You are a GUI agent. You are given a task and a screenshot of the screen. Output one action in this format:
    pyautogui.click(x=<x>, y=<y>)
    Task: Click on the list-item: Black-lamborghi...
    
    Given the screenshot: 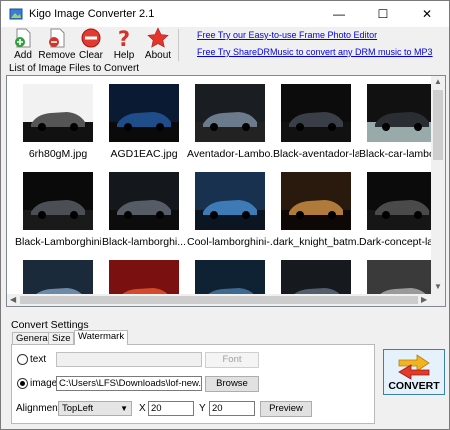 What is the action you would take?
    pyautogui.click(x=144, y=213)
    